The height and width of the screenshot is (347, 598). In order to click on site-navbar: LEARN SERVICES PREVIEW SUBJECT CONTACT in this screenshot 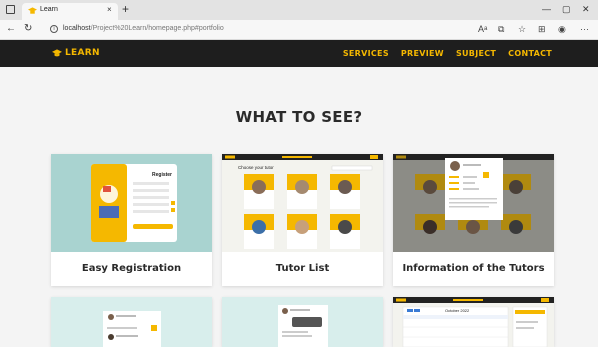, I will do `click(299, 53)`.